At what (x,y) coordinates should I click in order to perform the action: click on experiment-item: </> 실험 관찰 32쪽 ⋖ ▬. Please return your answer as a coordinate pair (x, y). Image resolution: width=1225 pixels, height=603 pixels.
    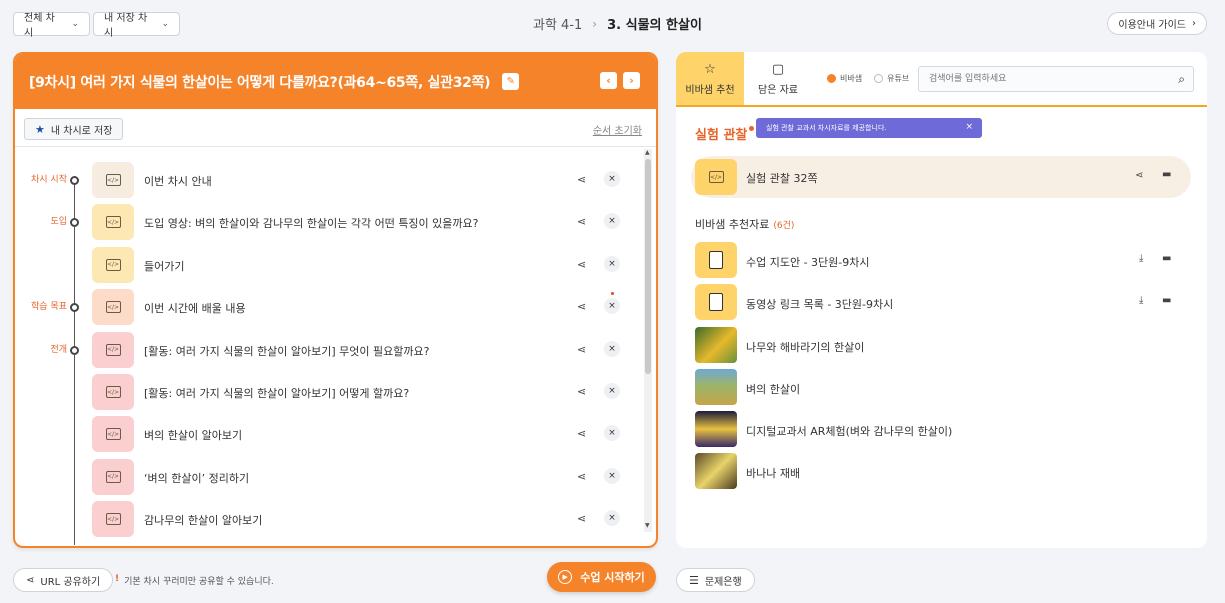
    Looking at the image, I should click on (941, 177).